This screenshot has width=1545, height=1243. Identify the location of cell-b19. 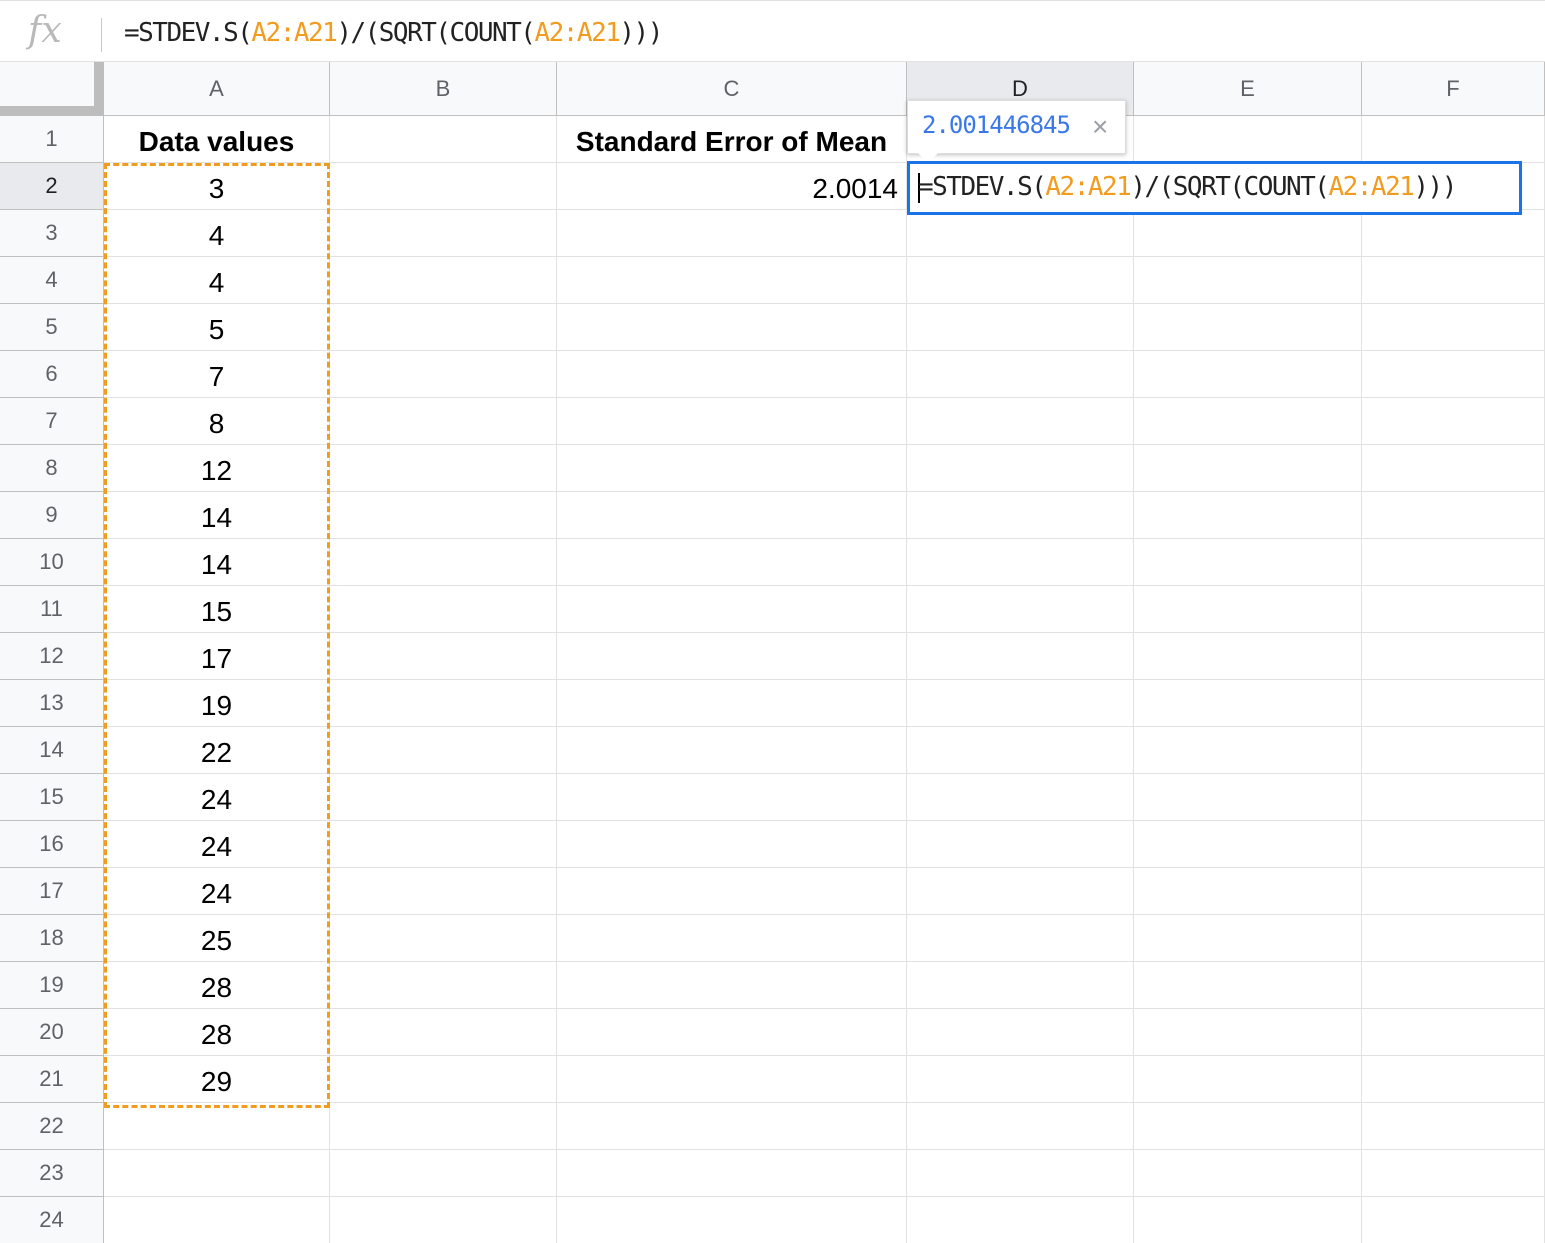
(443, 985).